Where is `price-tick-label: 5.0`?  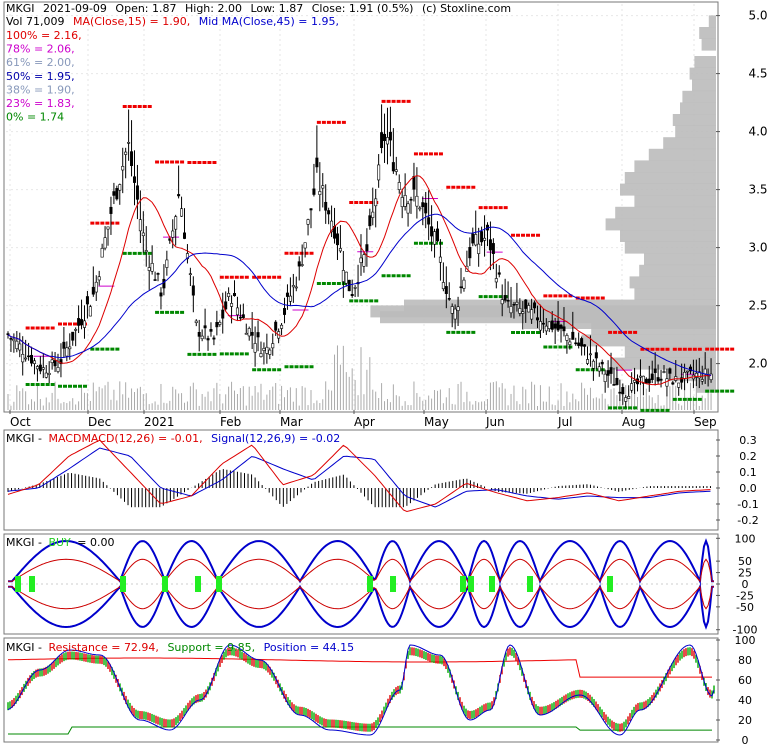 price-tick-label: 5.0 is located at coordinates (757, 16).